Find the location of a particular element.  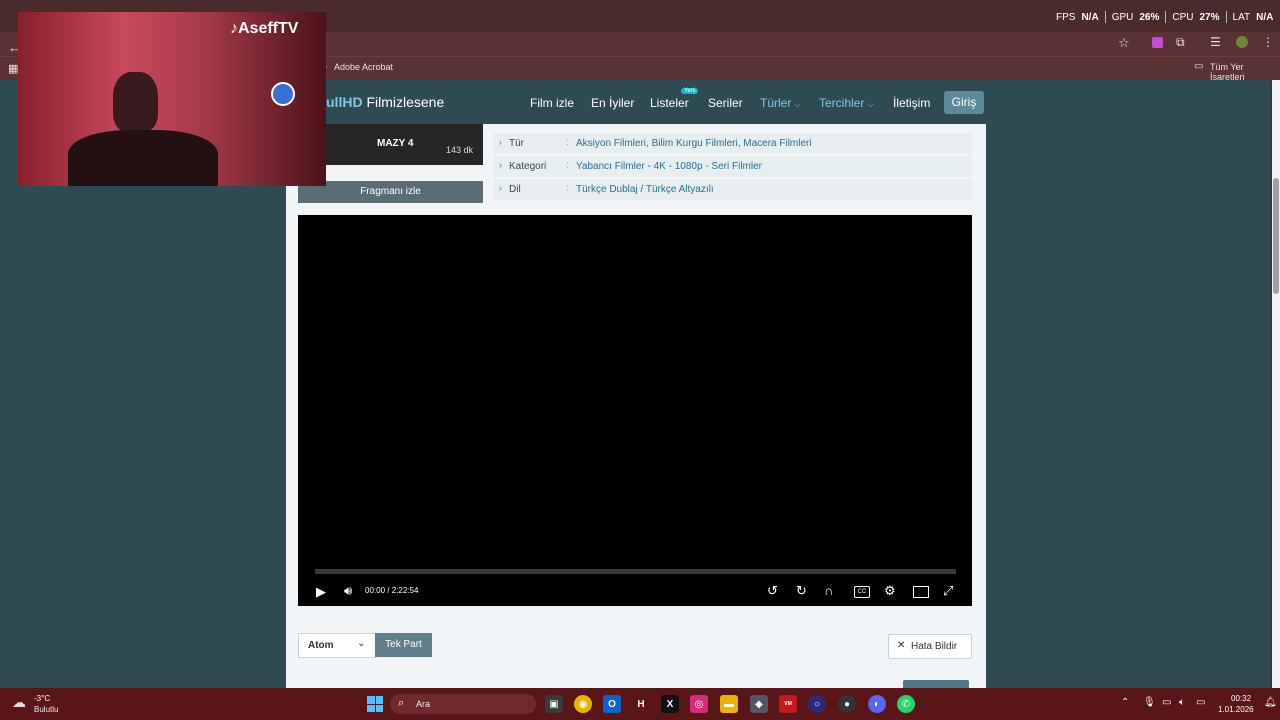

task-view-icon: ▣ is located at coordinates (554, 704).